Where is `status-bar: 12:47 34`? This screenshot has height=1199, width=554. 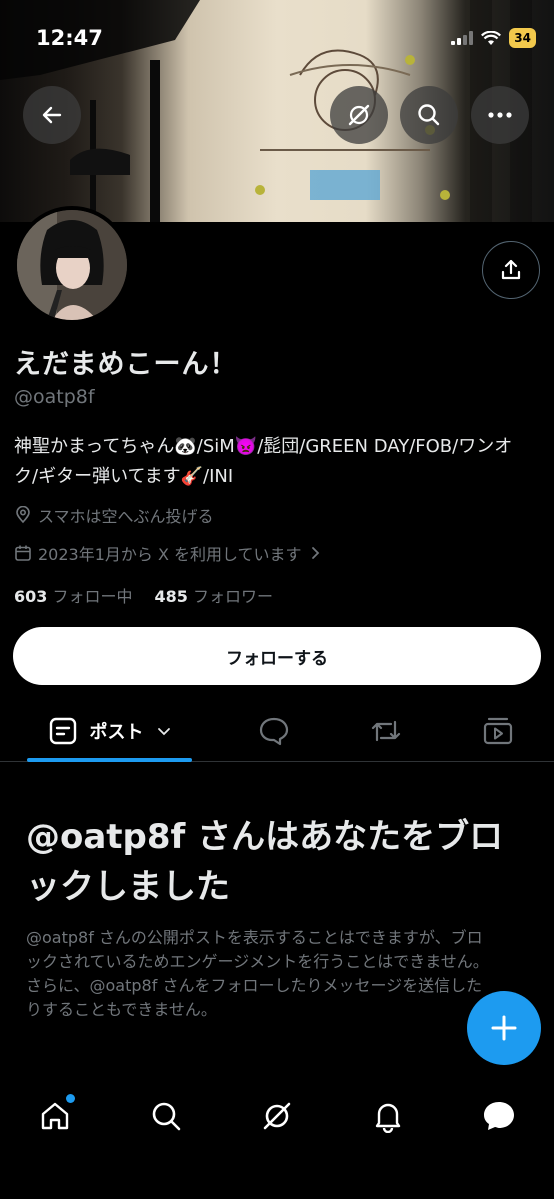
status-bar: 12:47 34 is located at coordinates (277, 40).